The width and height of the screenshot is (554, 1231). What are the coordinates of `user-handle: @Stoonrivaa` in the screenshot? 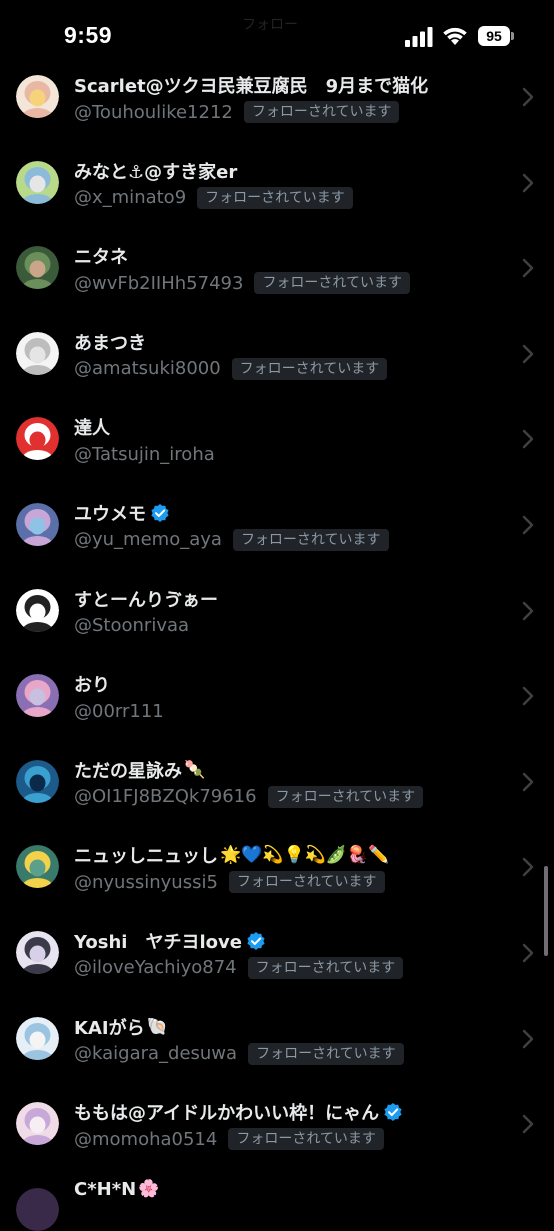 It's located at (132, 626).